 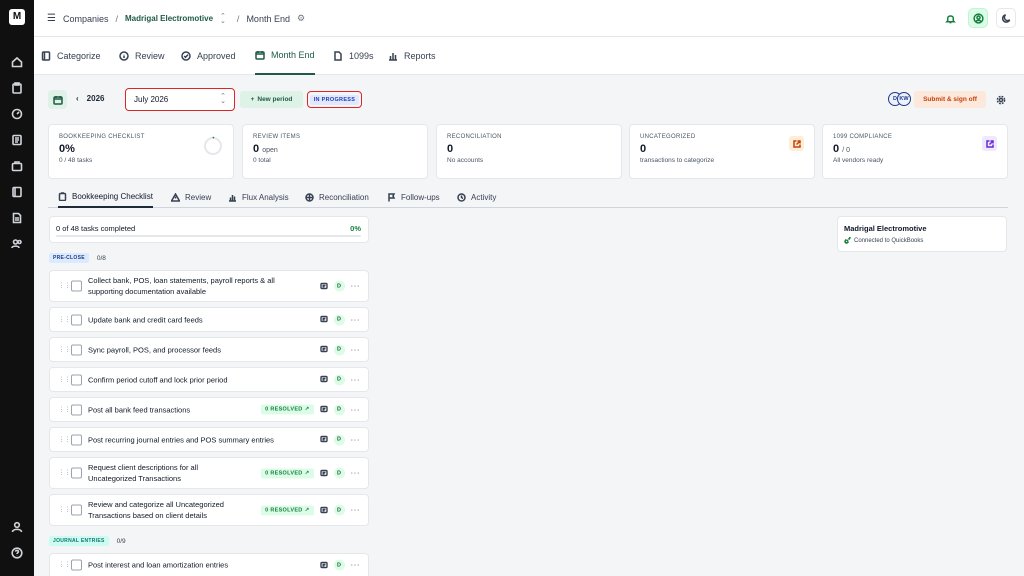 I want to click on home-icon, so click(x=17, y=62).